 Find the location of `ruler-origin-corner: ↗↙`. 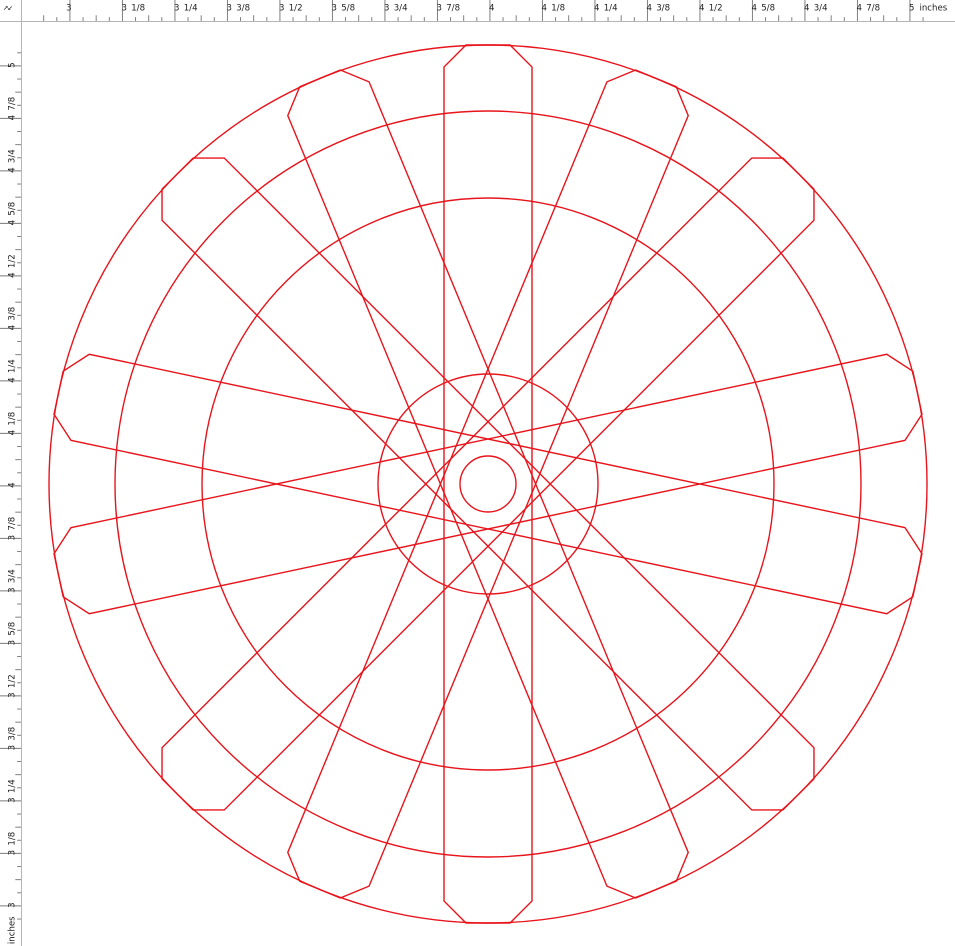

ruler-origin-corner: ↗↙ is located at coordinates (11, 11).